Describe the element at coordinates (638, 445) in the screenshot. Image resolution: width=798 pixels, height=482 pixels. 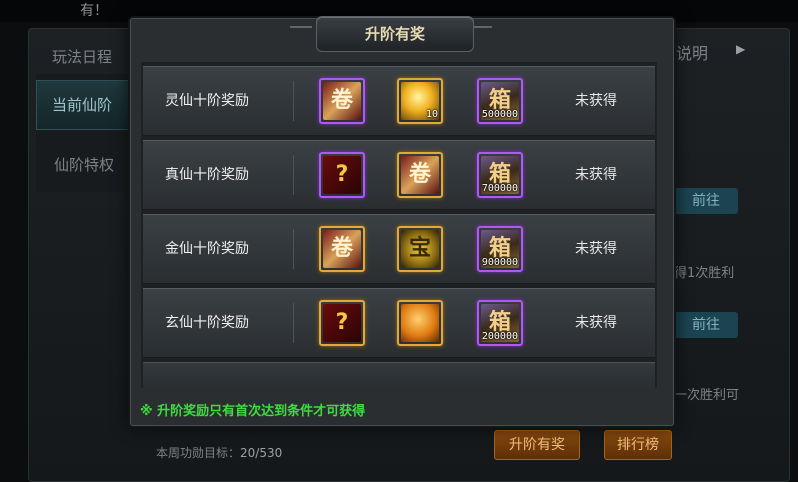
I see `leaderboard-button: 排行榜` at that location.